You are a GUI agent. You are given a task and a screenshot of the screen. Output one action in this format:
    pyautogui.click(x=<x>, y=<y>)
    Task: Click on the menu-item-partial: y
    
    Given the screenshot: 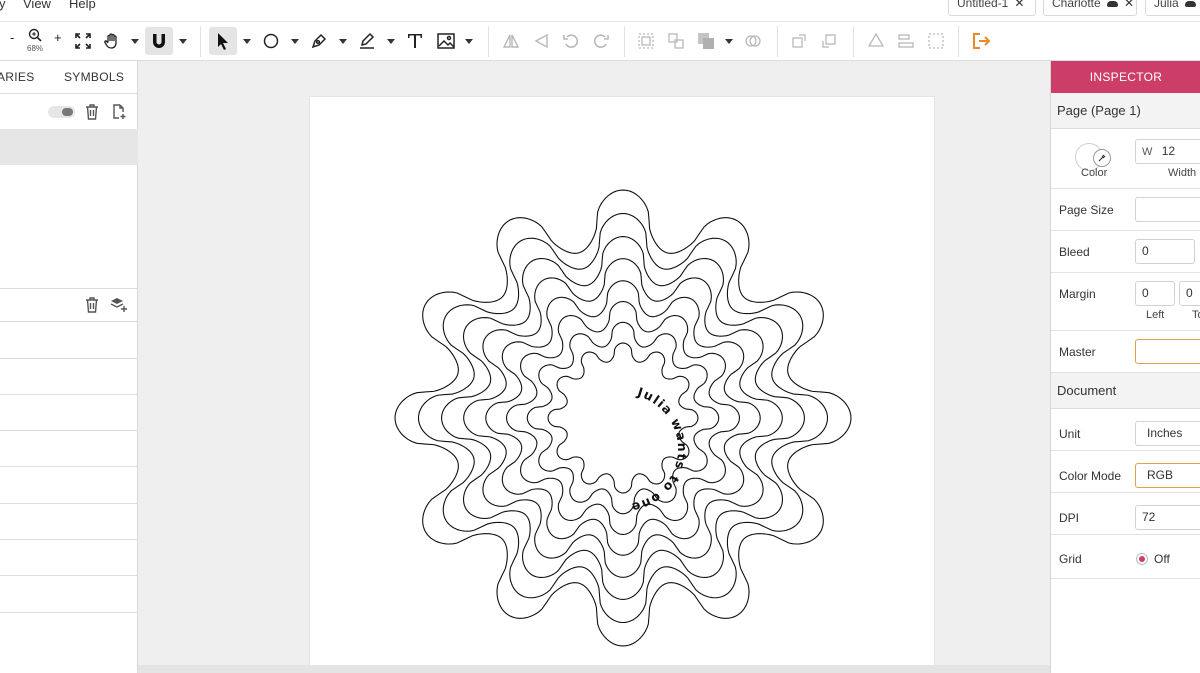 What is the action you would take?
    pyautogui.click(x=3, y=5)
    